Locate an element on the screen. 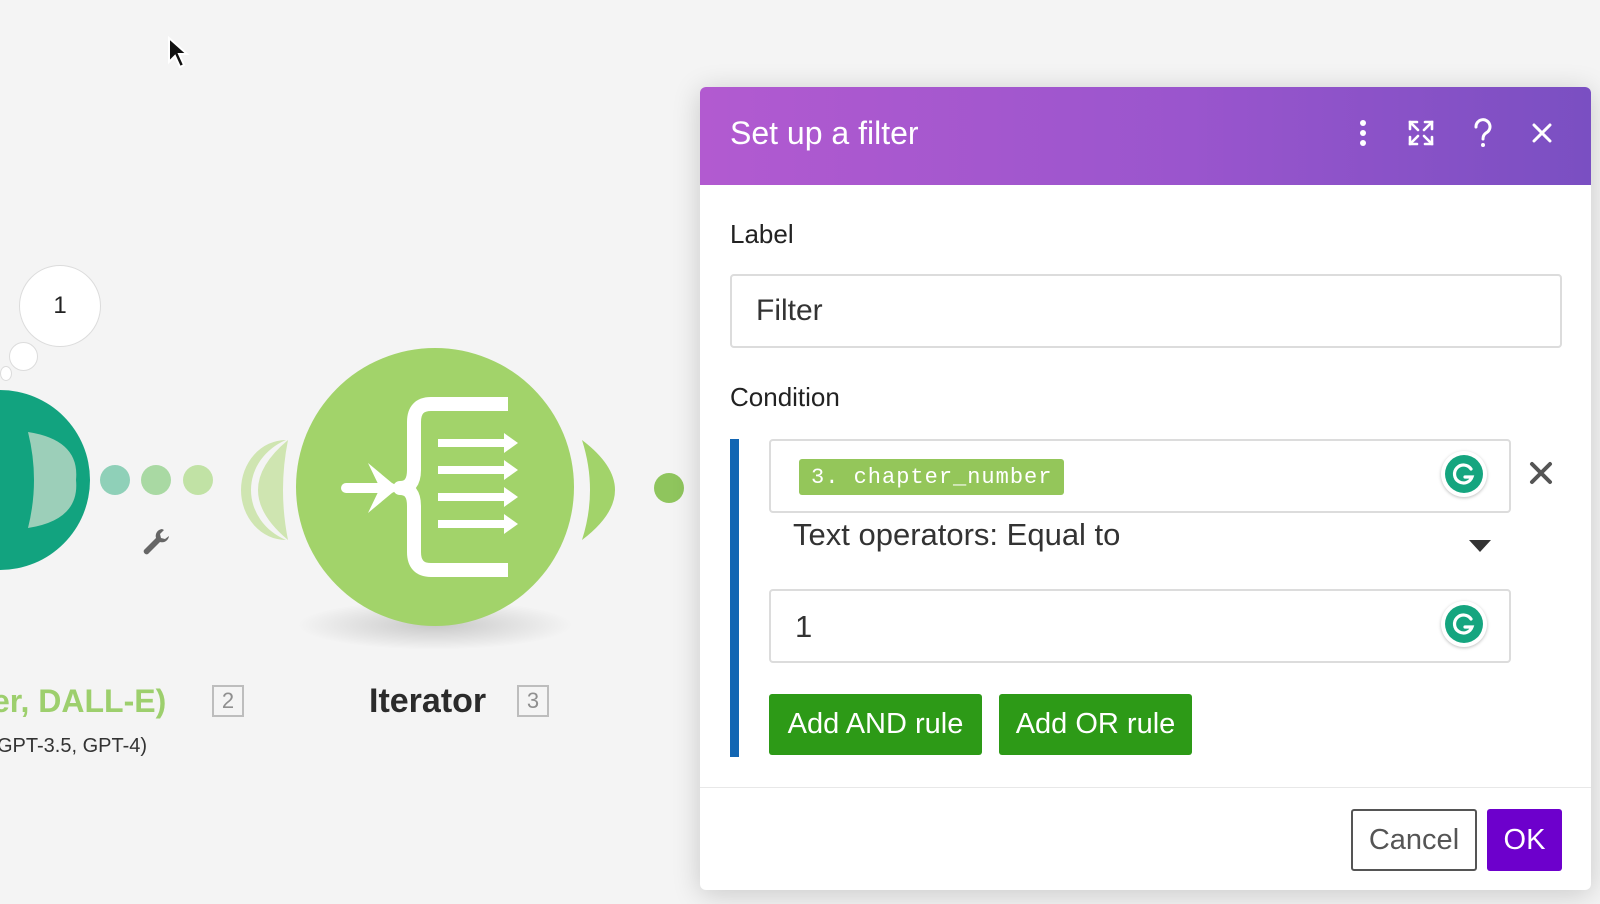  chevron-down-icon is located at coordinates (1480, 546).